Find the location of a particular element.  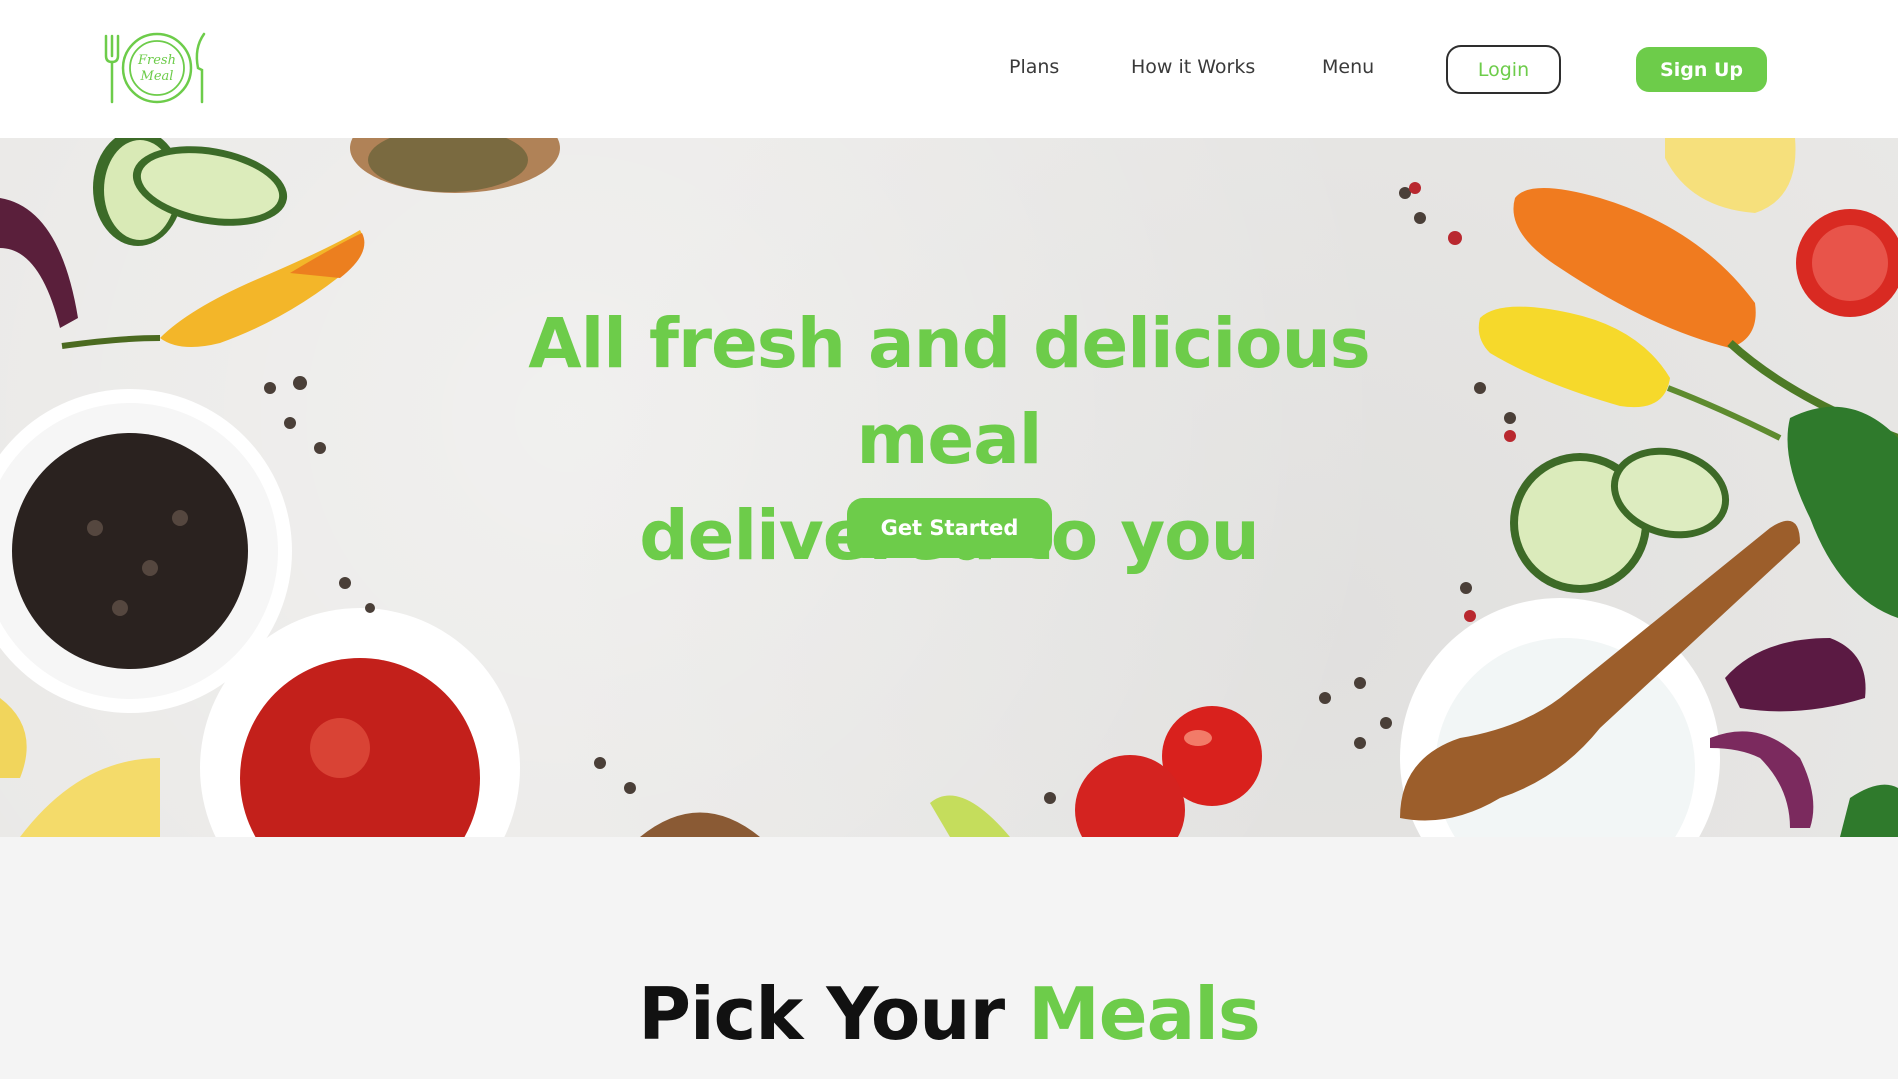

svg-text: Meal is located at coordinates (157, 76).